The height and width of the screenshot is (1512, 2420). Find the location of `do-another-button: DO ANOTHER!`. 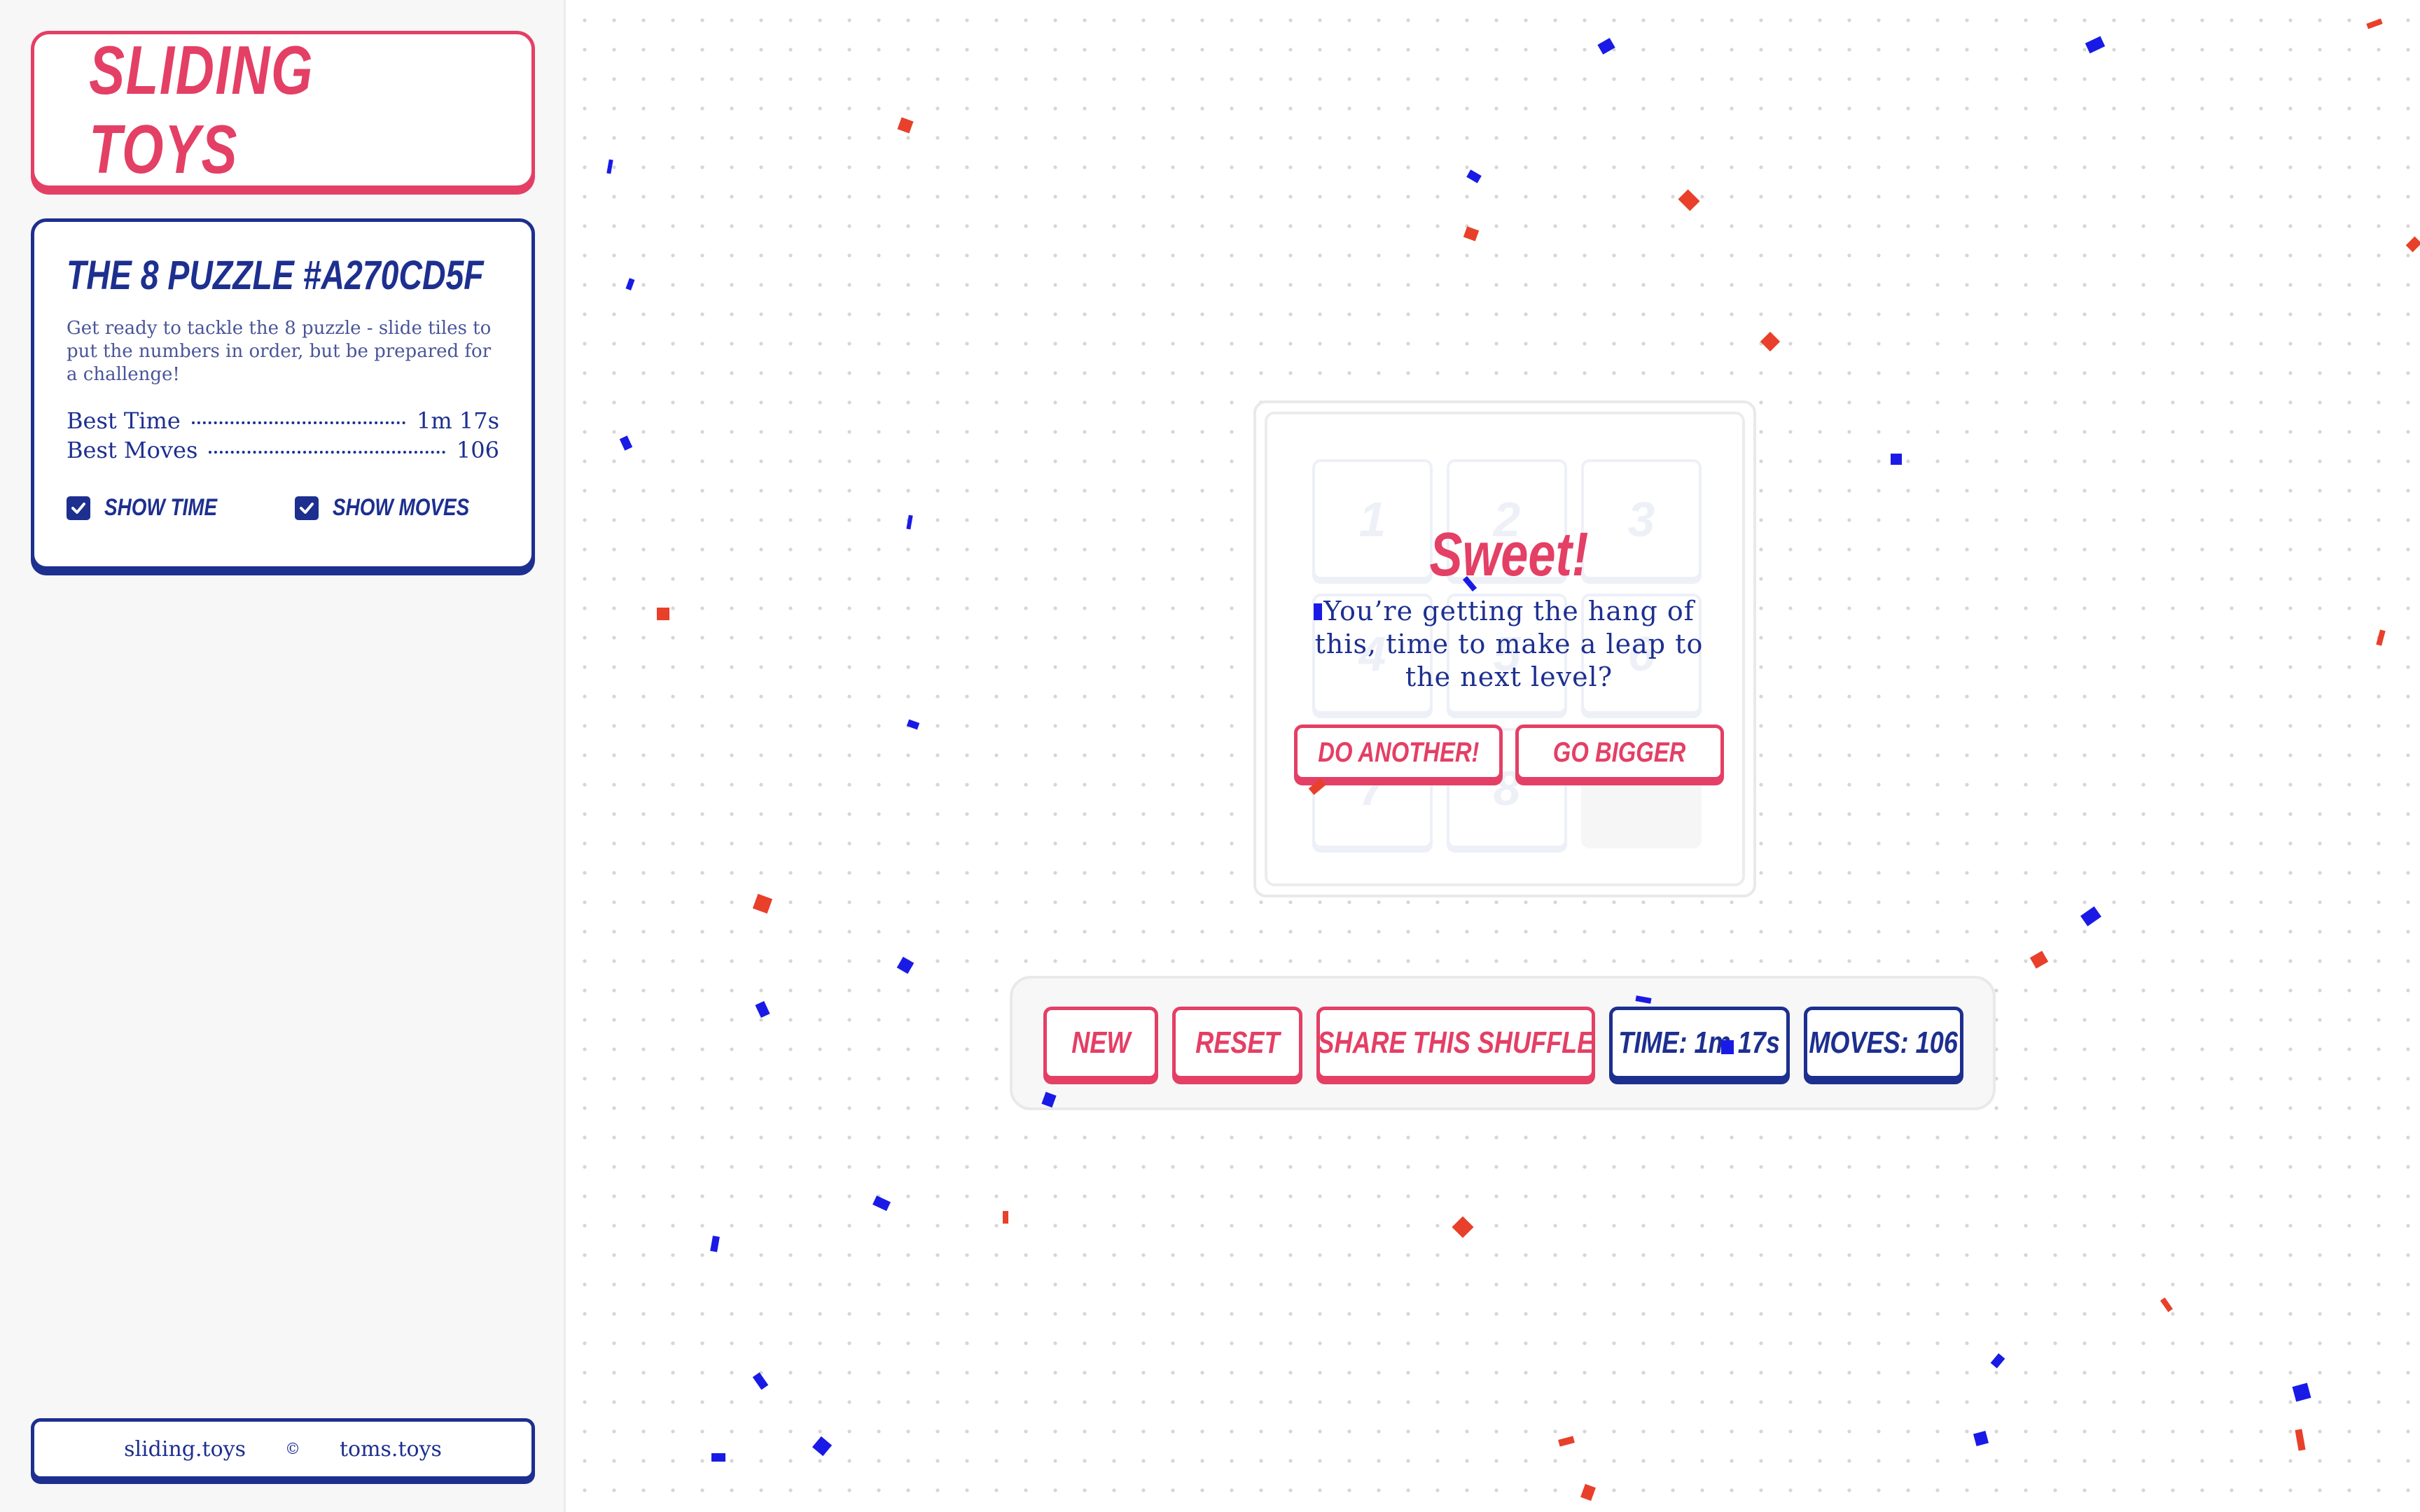

do-another-button: DO ANOTHER! is located at coordinates (1398, 752).